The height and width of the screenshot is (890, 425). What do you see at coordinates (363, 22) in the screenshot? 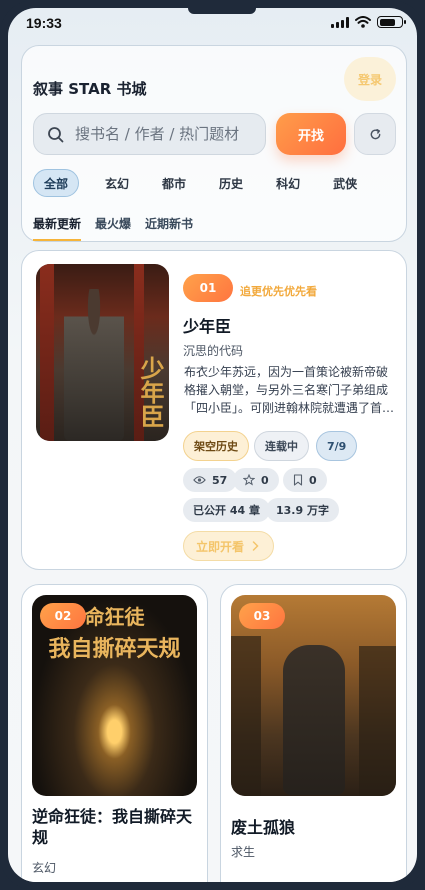
I see `wifi-icon` at bounding box center [363, 22].